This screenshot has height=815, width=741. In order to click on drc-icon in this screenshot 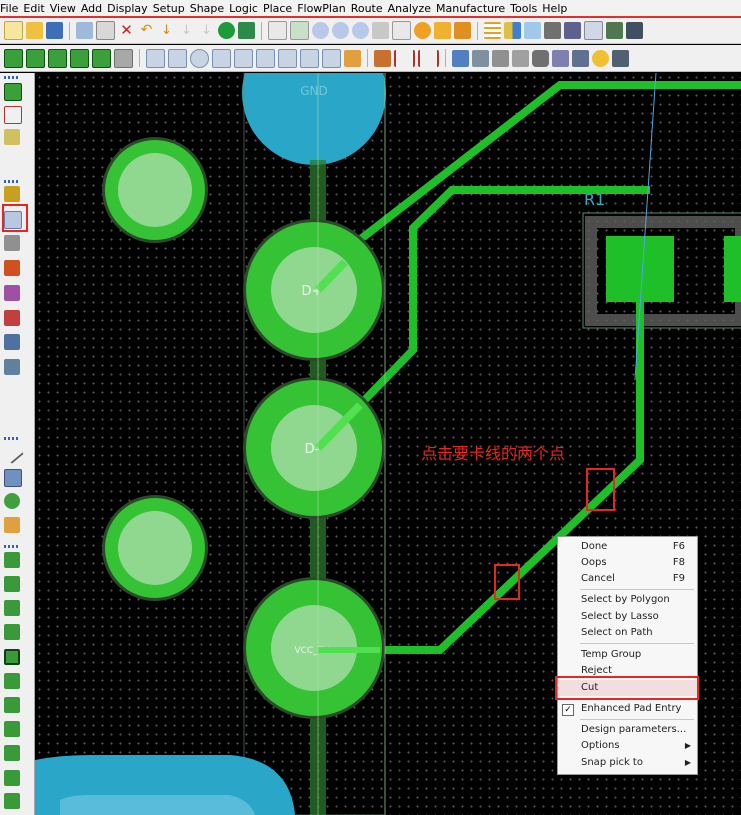, I will do `click(460, 58)`.